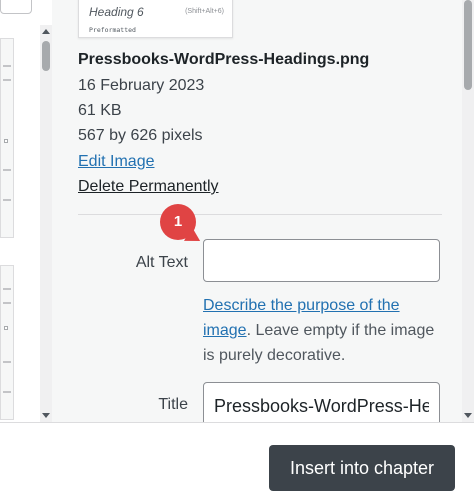  I want to click on callout-badge: 1, so click(182, 226).